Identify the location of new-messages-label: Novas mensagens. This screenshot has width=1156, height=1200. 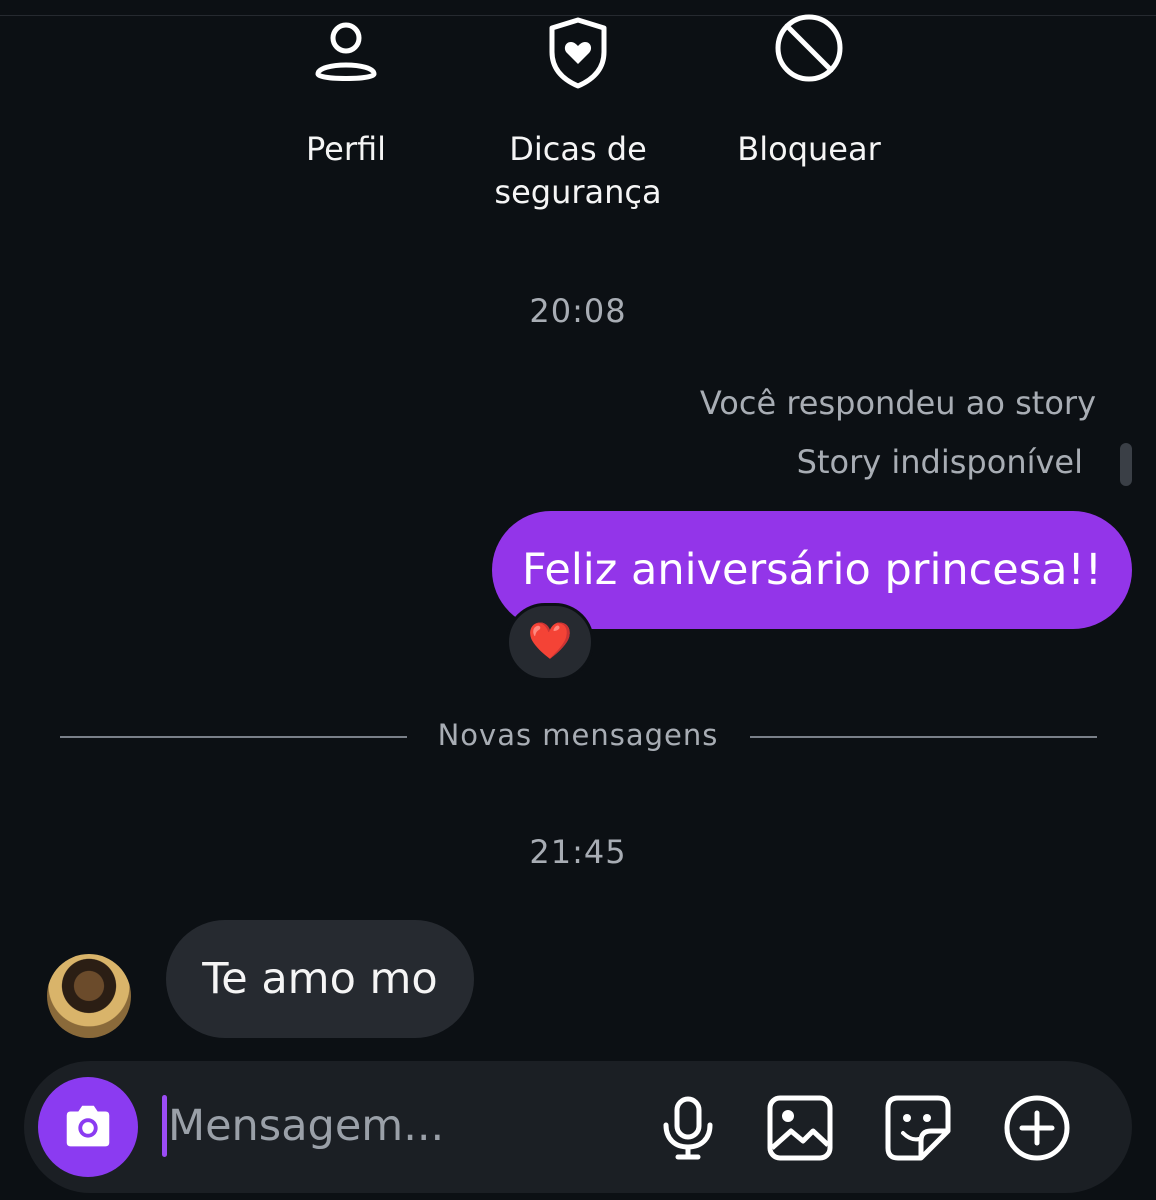
(578, 735).